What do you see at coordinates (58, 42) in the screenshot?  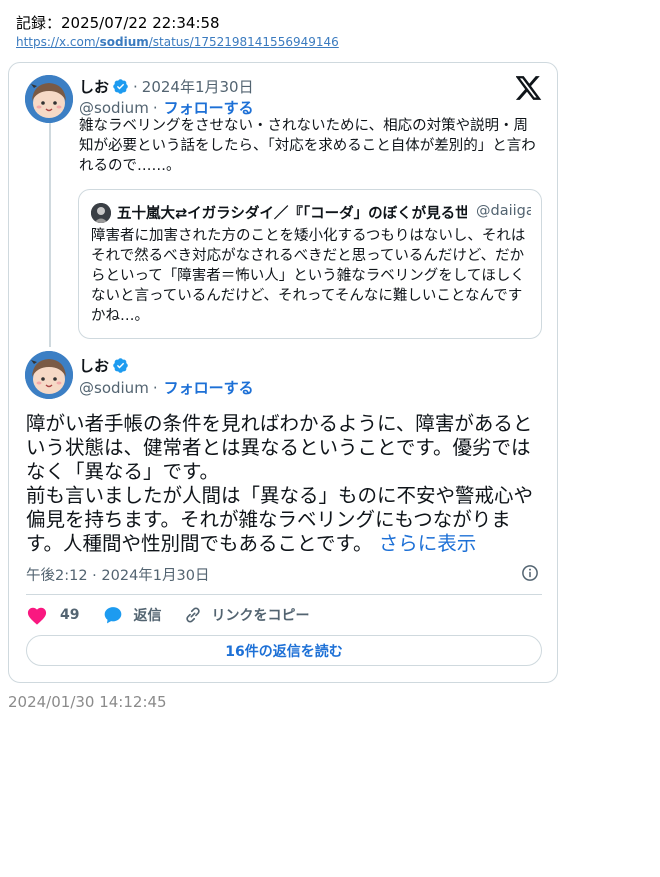 I see `url-prefix: https://x.com/` at bounding box center [58, 42].